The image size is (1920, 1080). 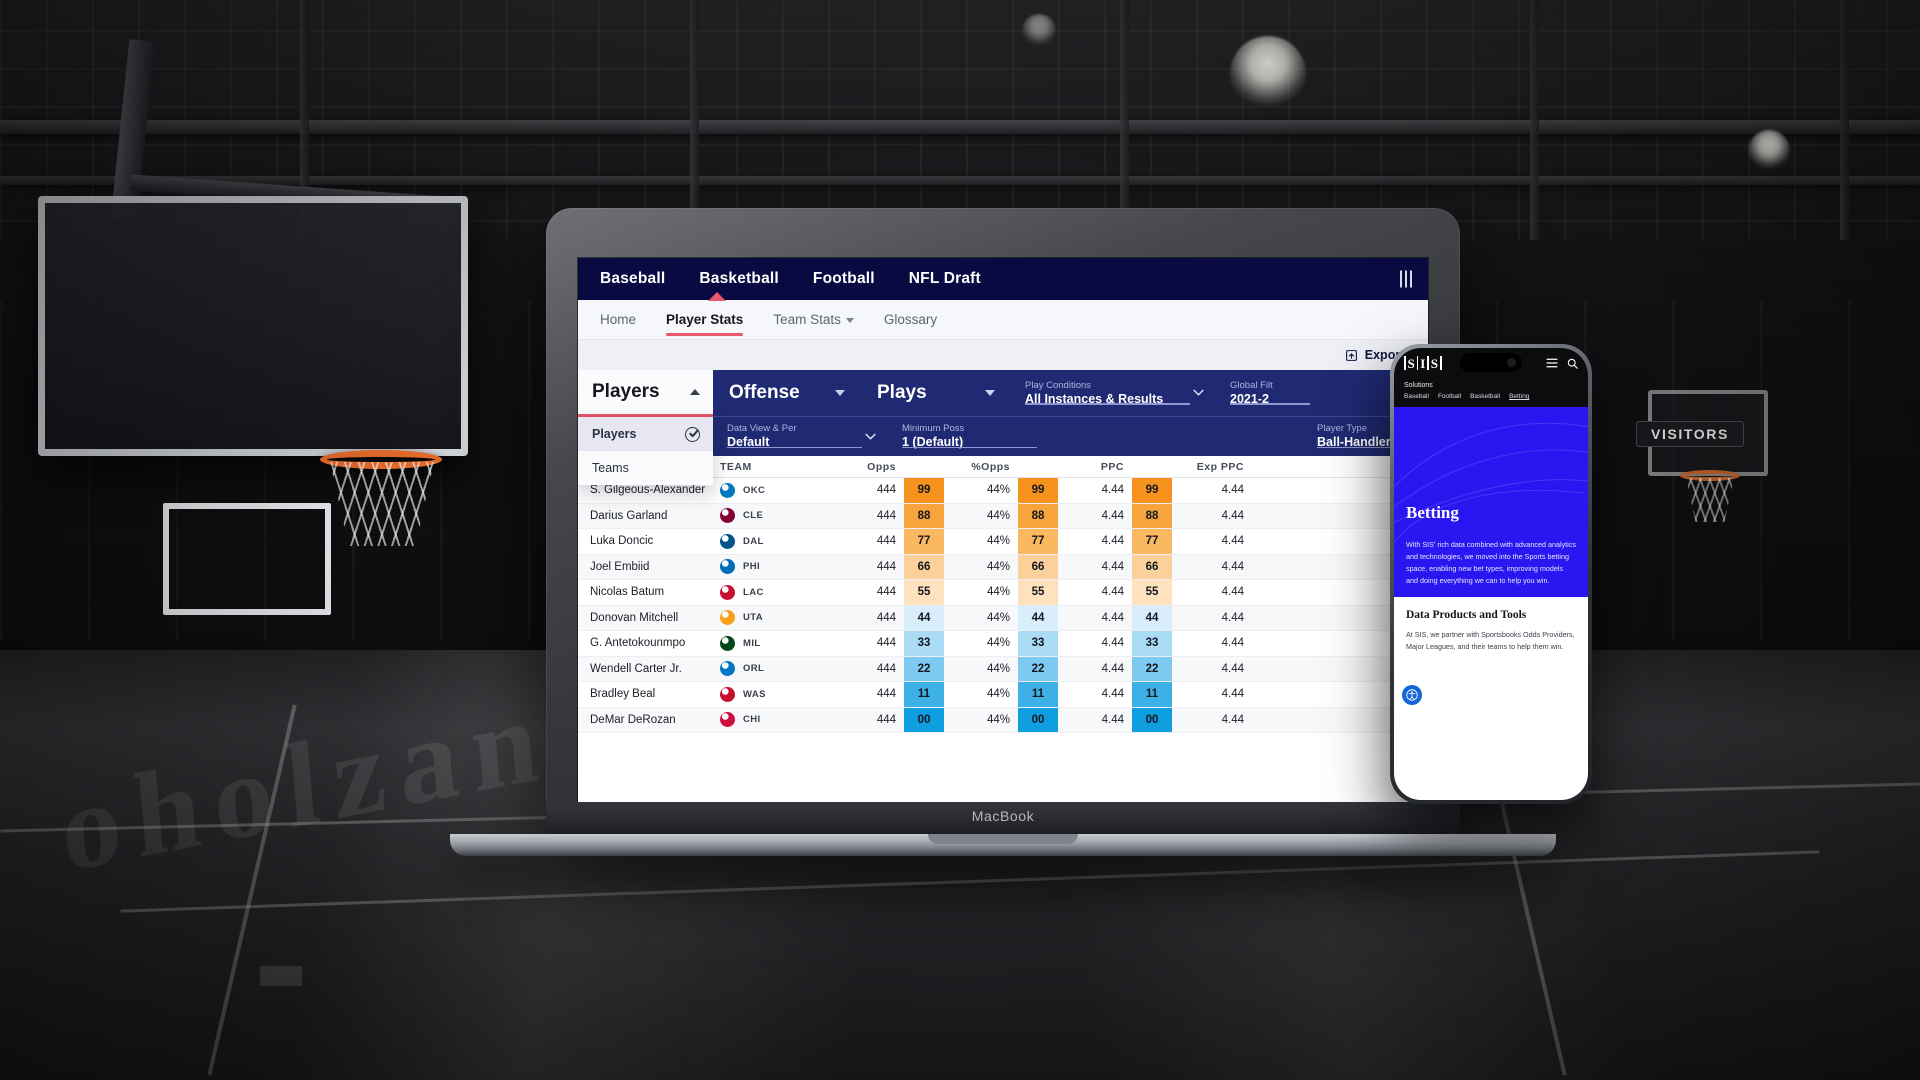 I want to click on entity-selector-trigger: Players, so click(x=645, y=393).